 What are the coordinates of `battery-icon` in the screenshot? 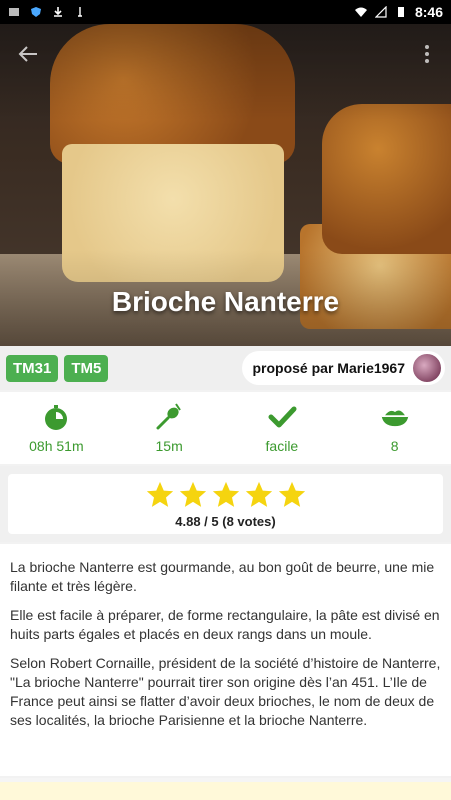 It's located at (400, 12).